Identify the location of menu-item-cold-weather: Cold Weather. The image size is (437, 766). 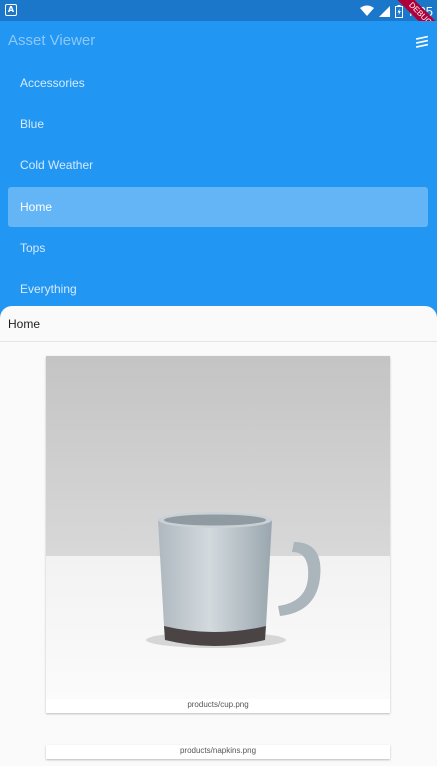
(218, 165).